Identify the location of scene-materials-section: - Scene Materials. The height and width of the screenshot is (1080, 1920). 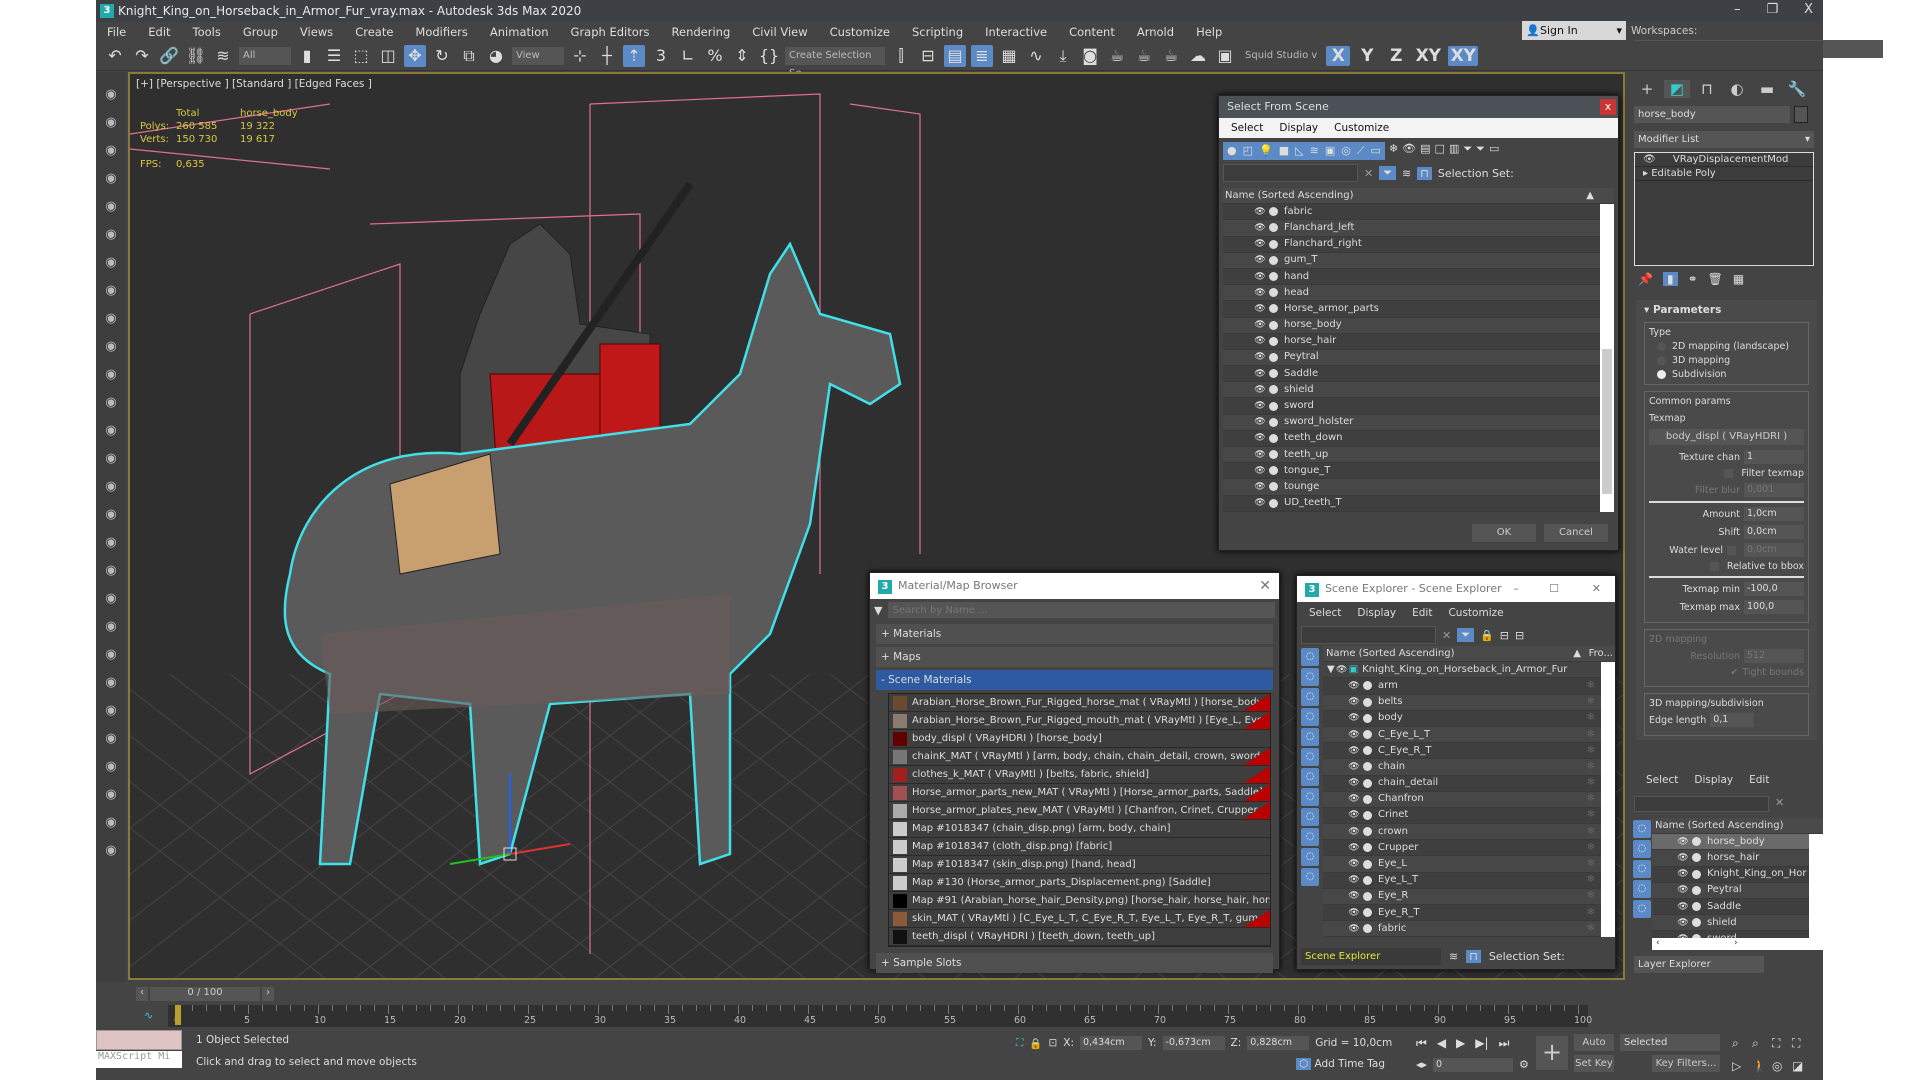
(1074, 680).